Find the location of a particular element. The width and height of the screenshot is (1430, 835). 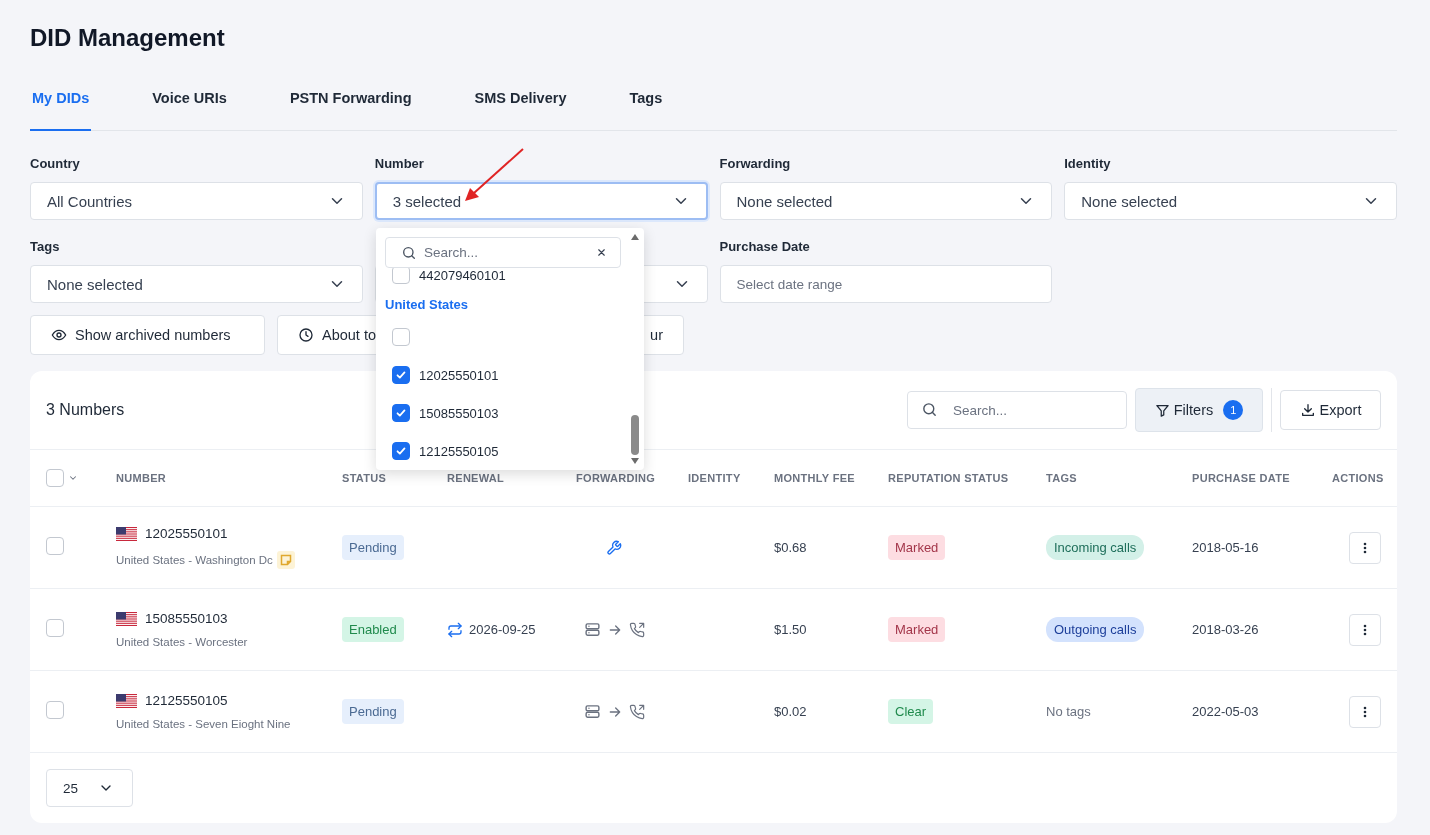

wrench-icon is located at coordinates (614, 547).